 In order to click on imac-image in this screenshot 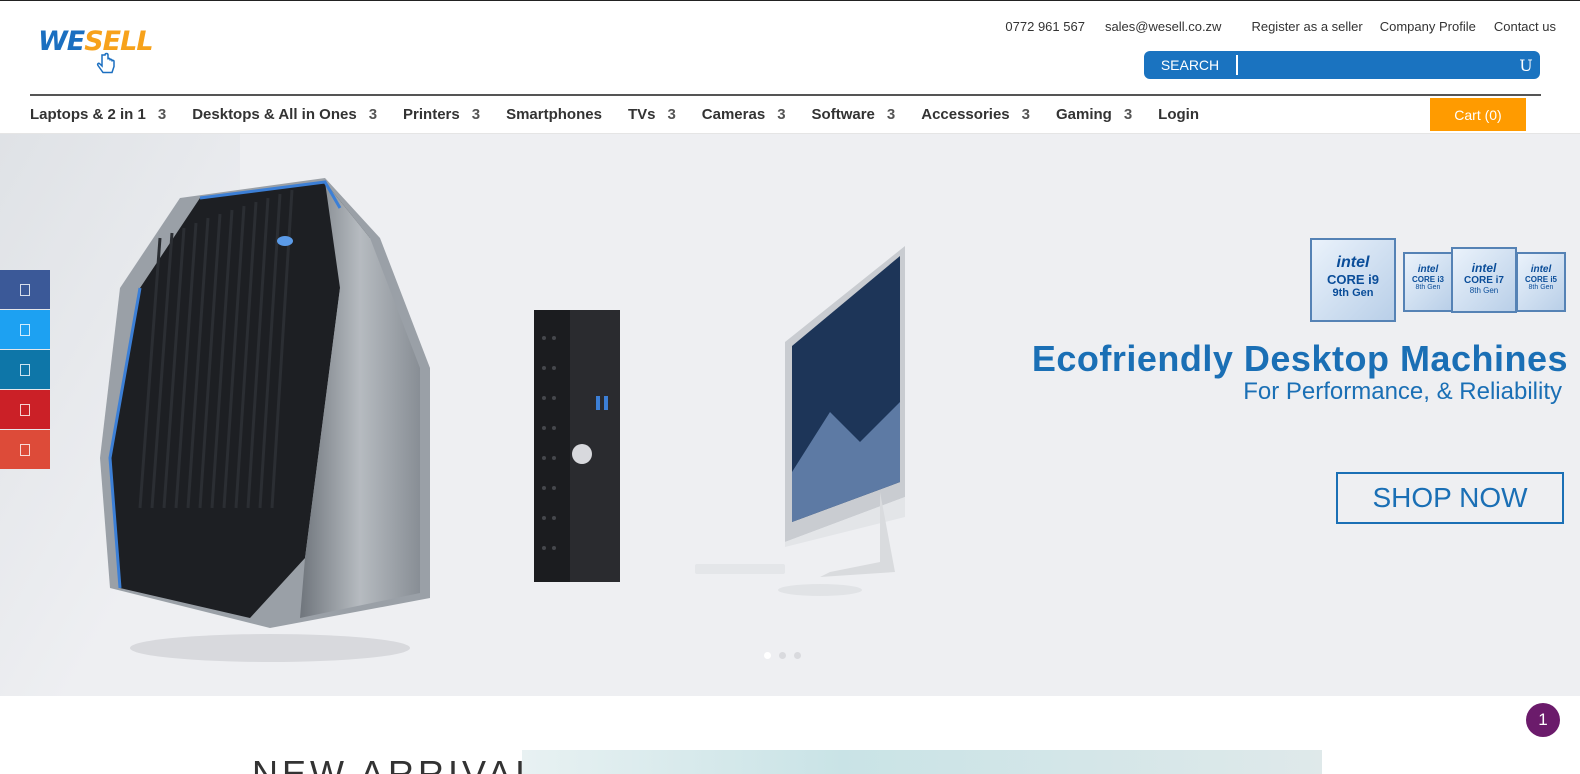, I will do `click(800, 421)`.